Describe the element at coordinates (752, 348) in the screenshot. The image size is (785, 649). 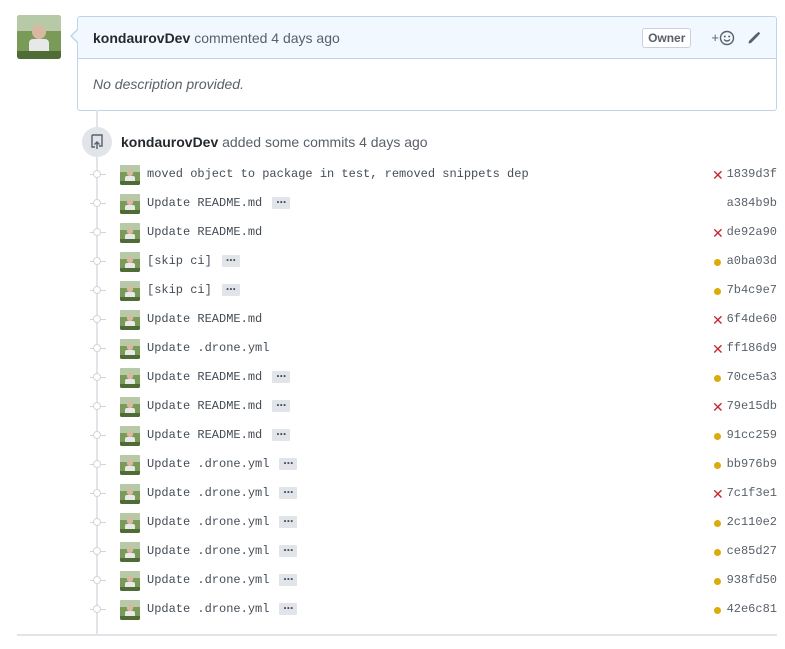
I see `commit-sha-link: ff186d9` at that location.